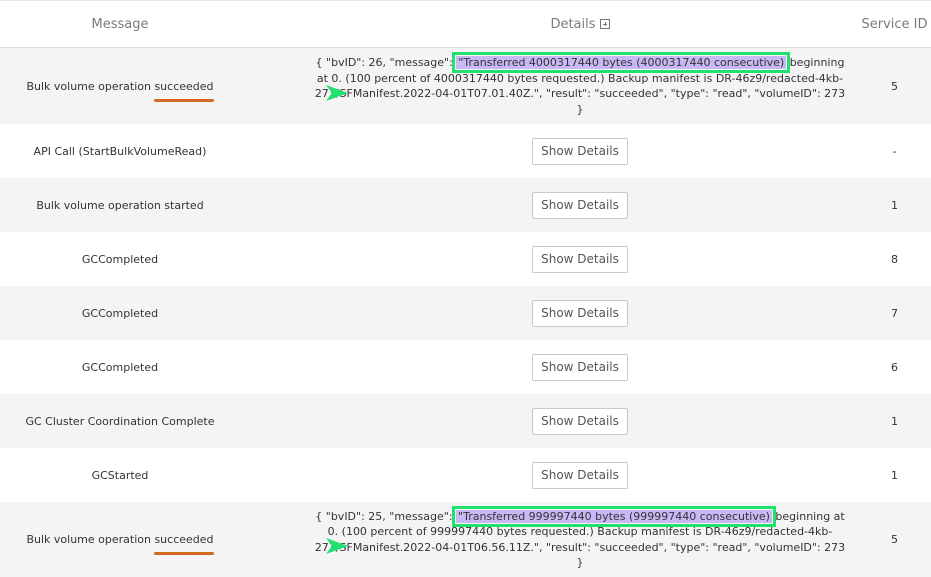 This screenshot has width=931, height=577. I want to click on message-cell: Bulk volume operation started, so click(120, 205).